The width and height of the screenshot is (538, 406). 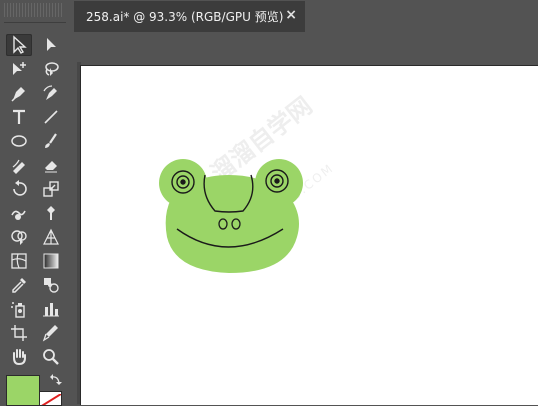 I want to click on blend-tool-icon, so click(x=51, y=285).